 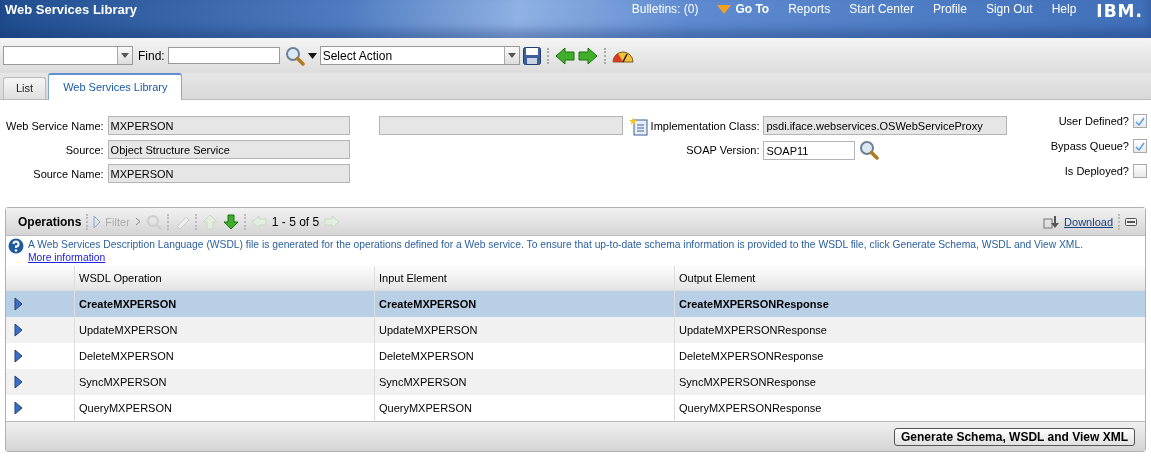 What do you see at coordinates (722, 150) in the screenshot?
I see `field-label: SOAP Version:` at bounding box center [722, 150].